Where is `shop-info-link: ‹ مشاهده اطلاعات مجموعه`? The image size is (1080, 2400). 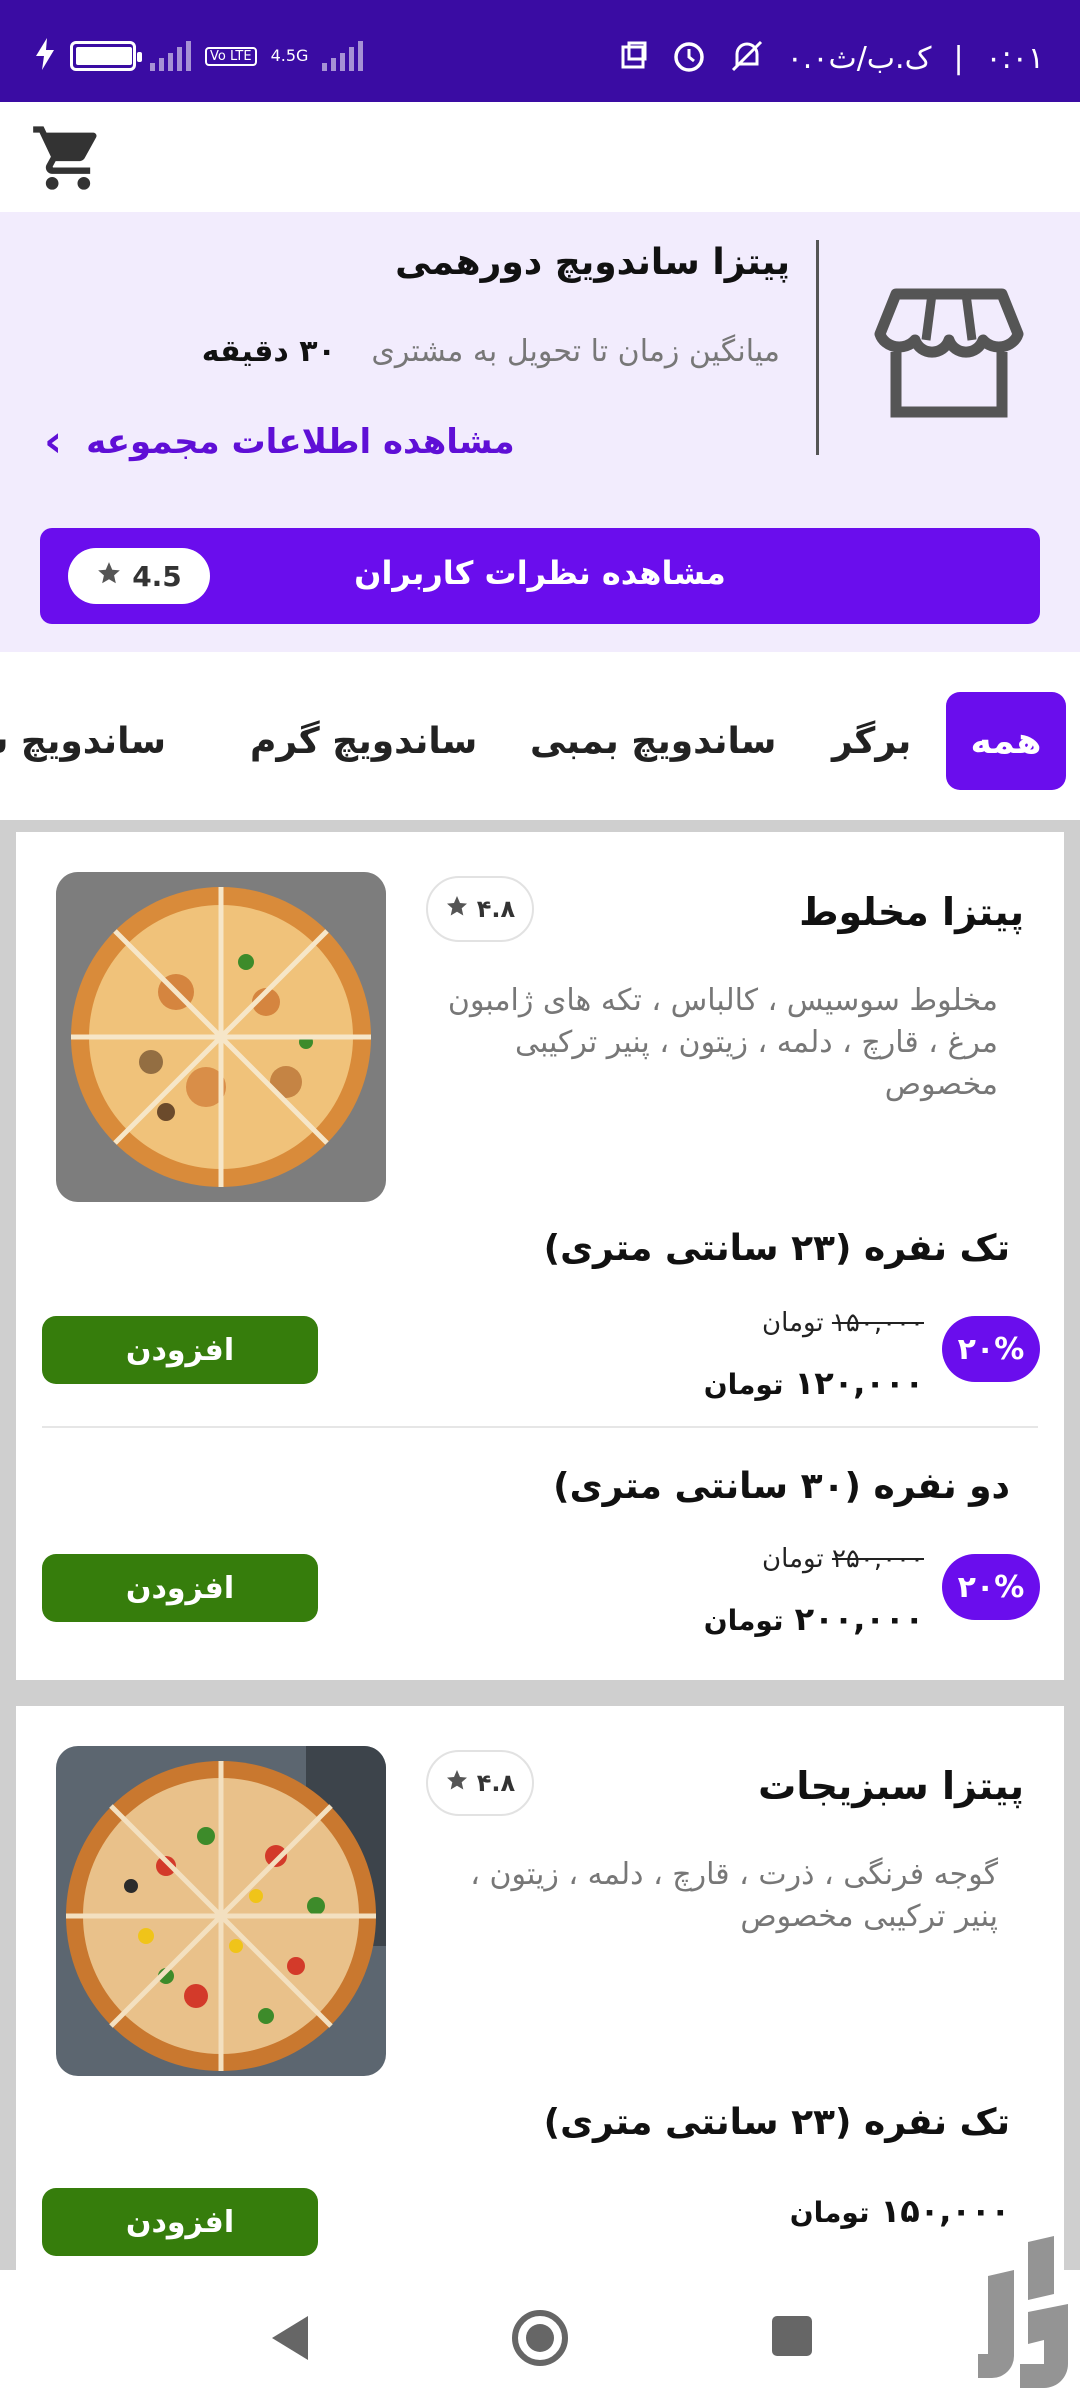
shop-info-link: ‹ مشاهده اطلاعات مجموعه is located at coordinates (279, 441).